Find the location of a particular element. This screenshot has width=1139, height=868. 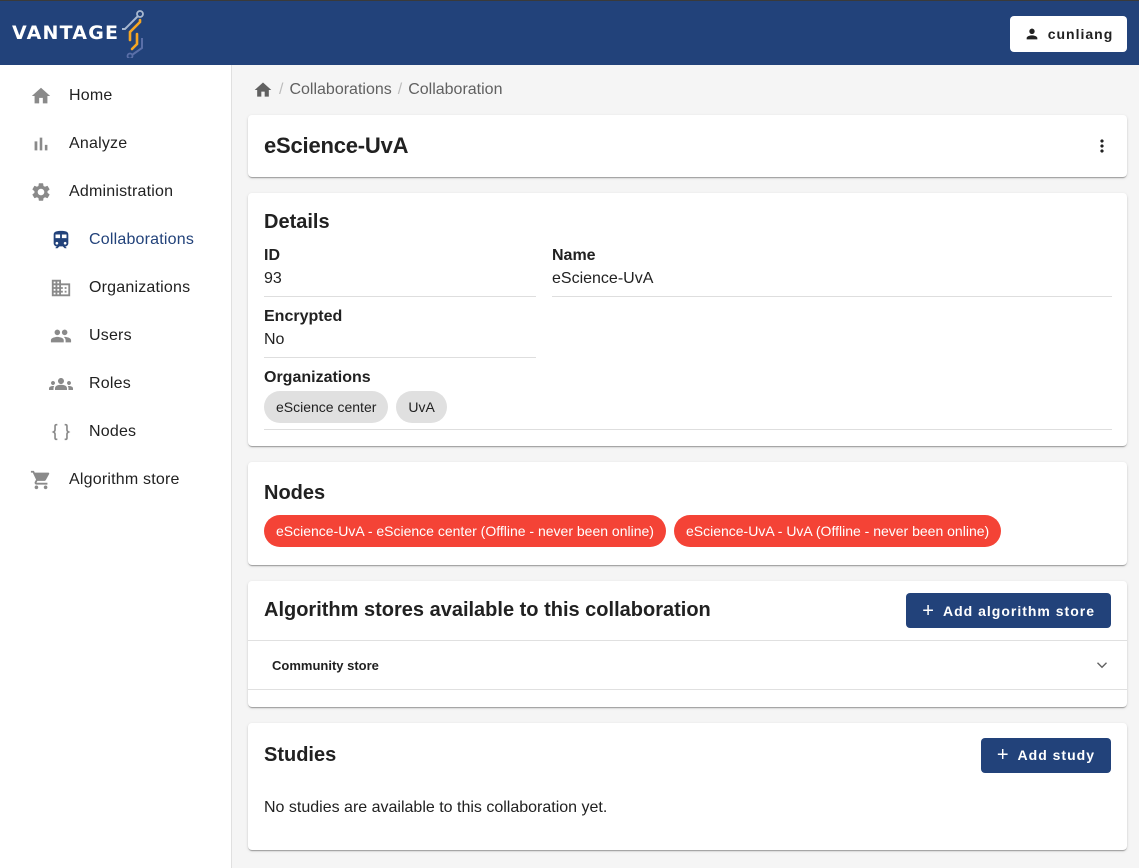

sidebar-item-administration: Administration is located at coordinates (115, 192).